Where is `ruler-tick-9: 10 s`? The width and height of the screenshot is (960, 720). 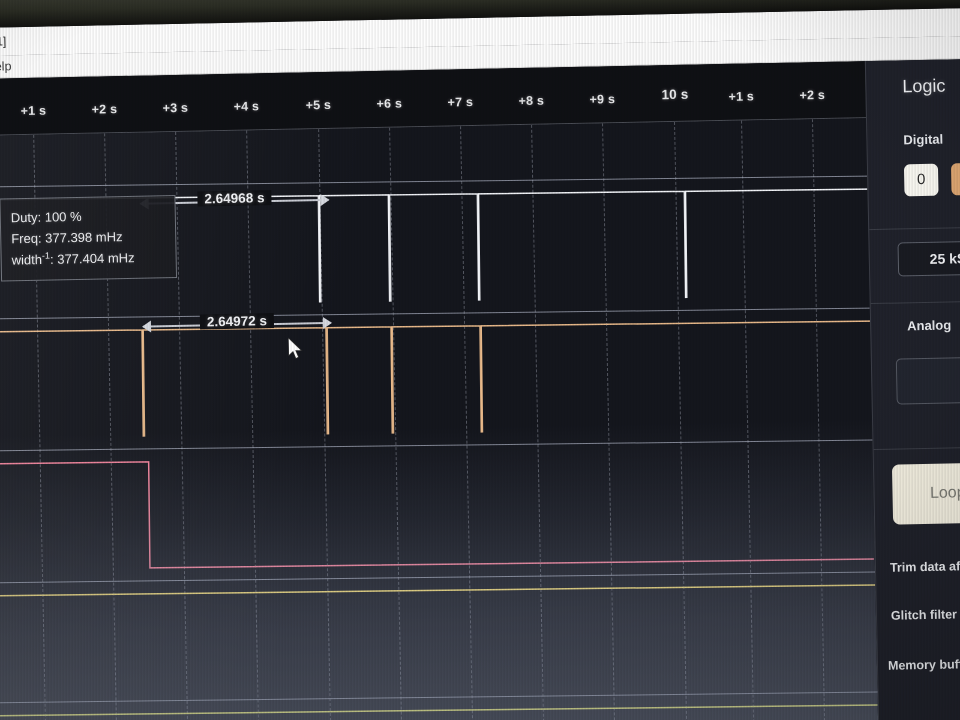
ruler-tick-9: 10 s is located at coordinates (675, 94).